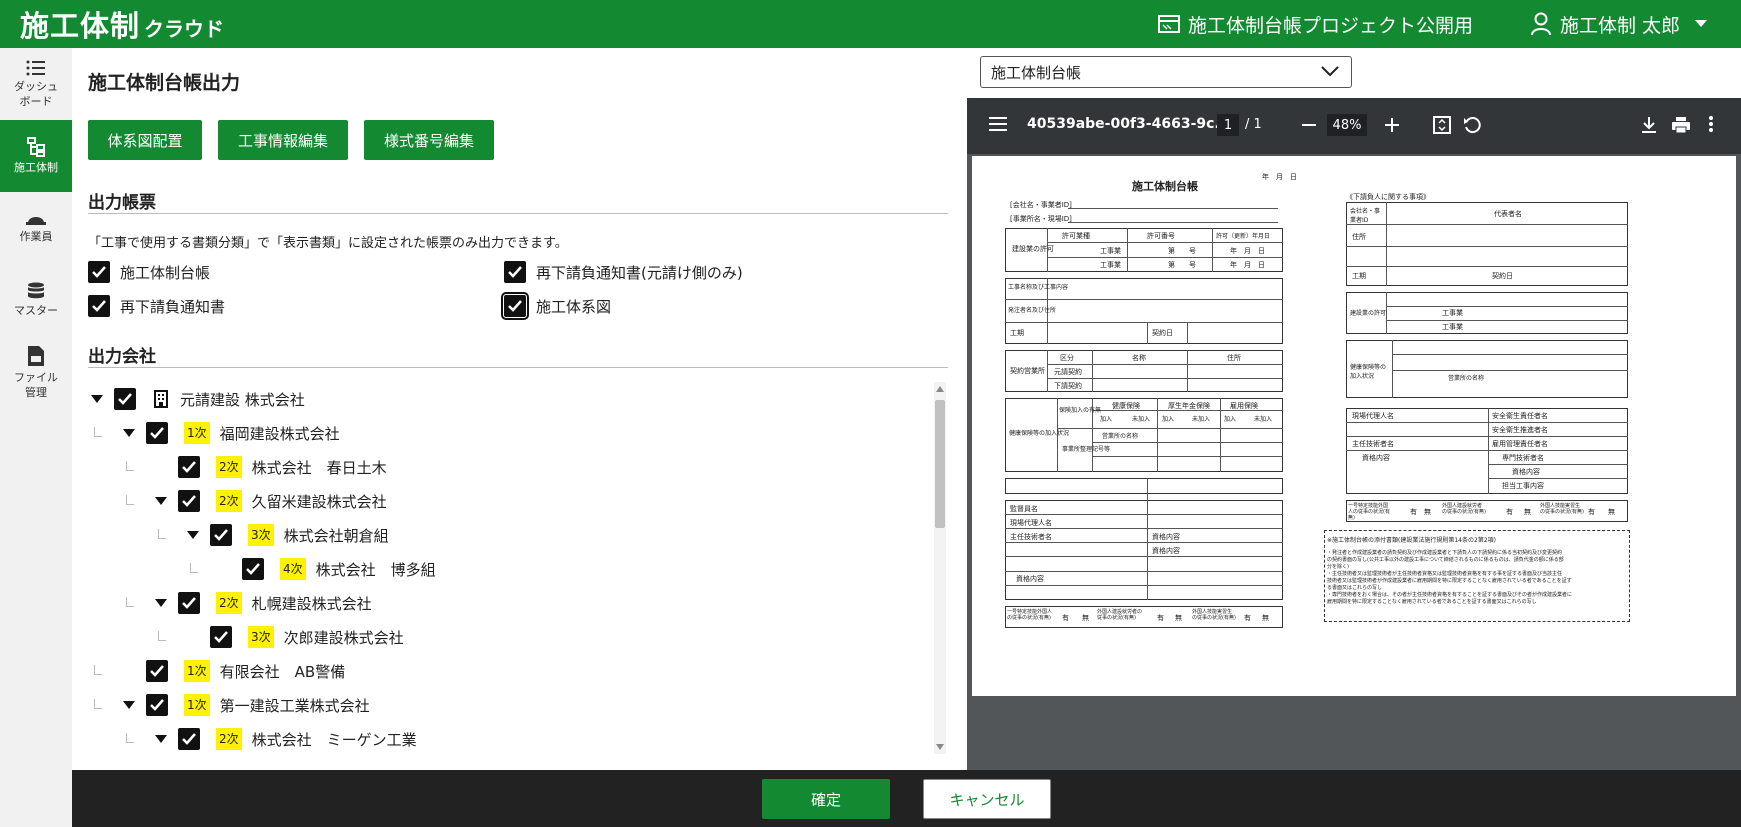 Image resolution: width=1741 pixels, height=827 pixels. Describe the element at coordinates (1392, 125) in the screenshot. I see `zoom-in-icon` at that location.